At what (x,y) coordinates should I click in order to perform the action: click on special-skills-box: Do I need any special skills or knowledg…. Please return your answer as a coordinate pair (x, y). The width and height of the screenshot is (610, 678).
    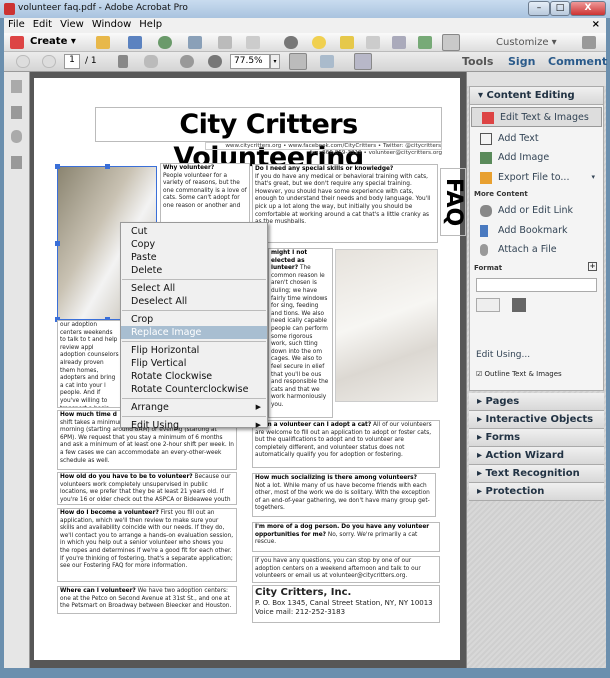
    Looking at the image, I should click on (345, 203).